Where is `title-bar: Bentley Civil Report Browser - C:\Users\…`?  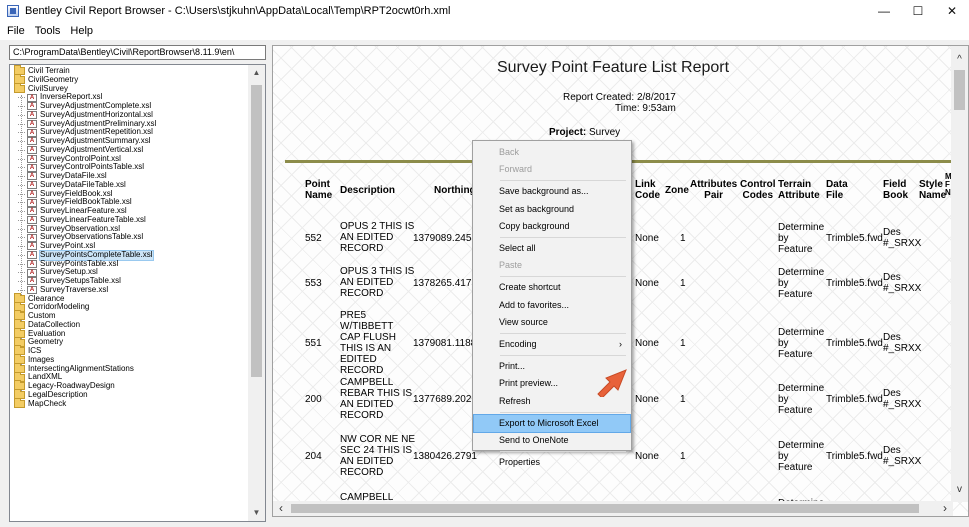
title-bar: Bentley Civil Report Browser - C:\Users\… is located at coordinates (484, 11).